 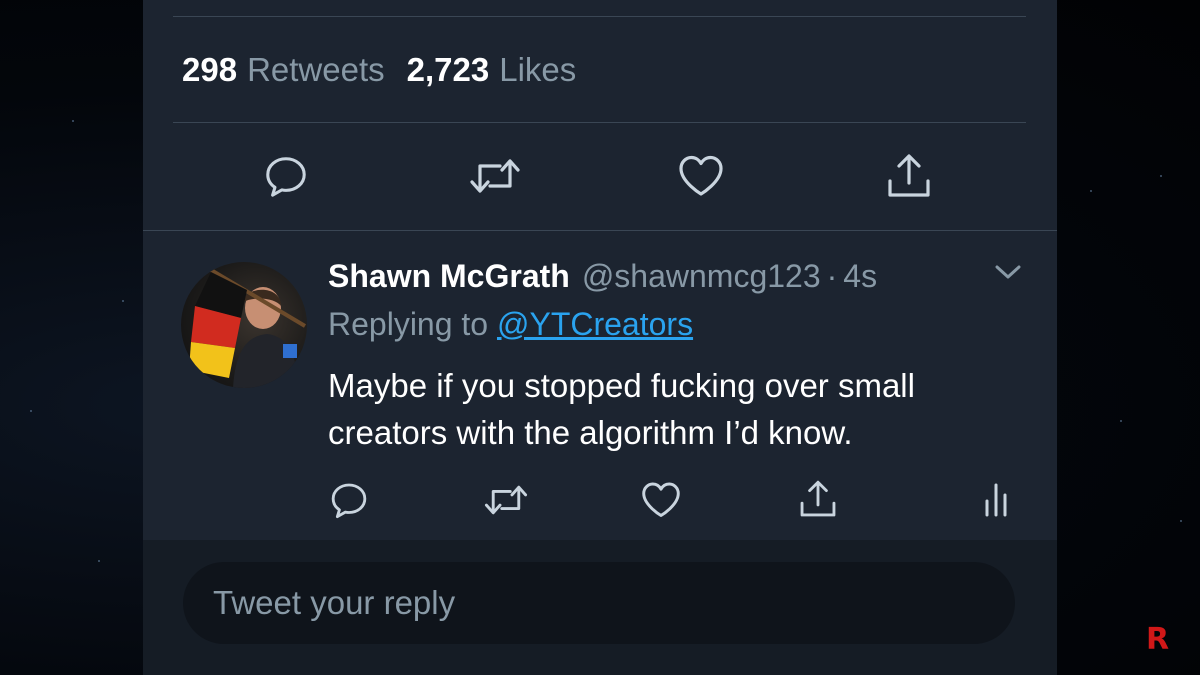 I want to click on author-name: Shawn McGrath, so click(x=449, y=276).